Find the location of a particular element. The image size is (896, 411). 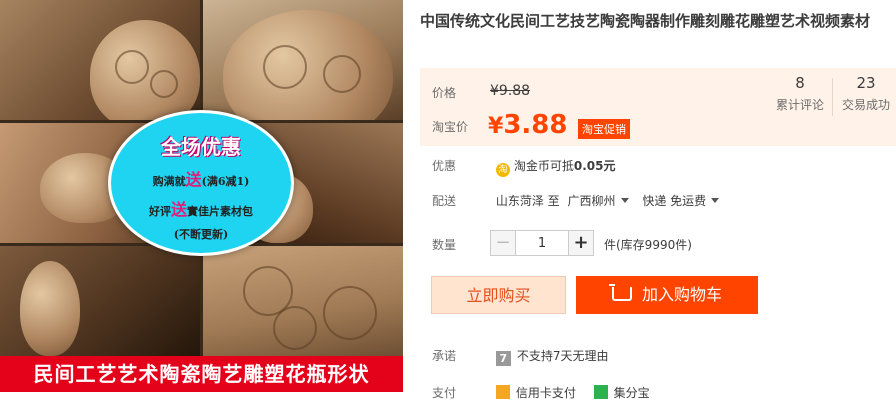

promise-row: 承诺 7 不支持7天无理由 is located at coordinates (514, 356).